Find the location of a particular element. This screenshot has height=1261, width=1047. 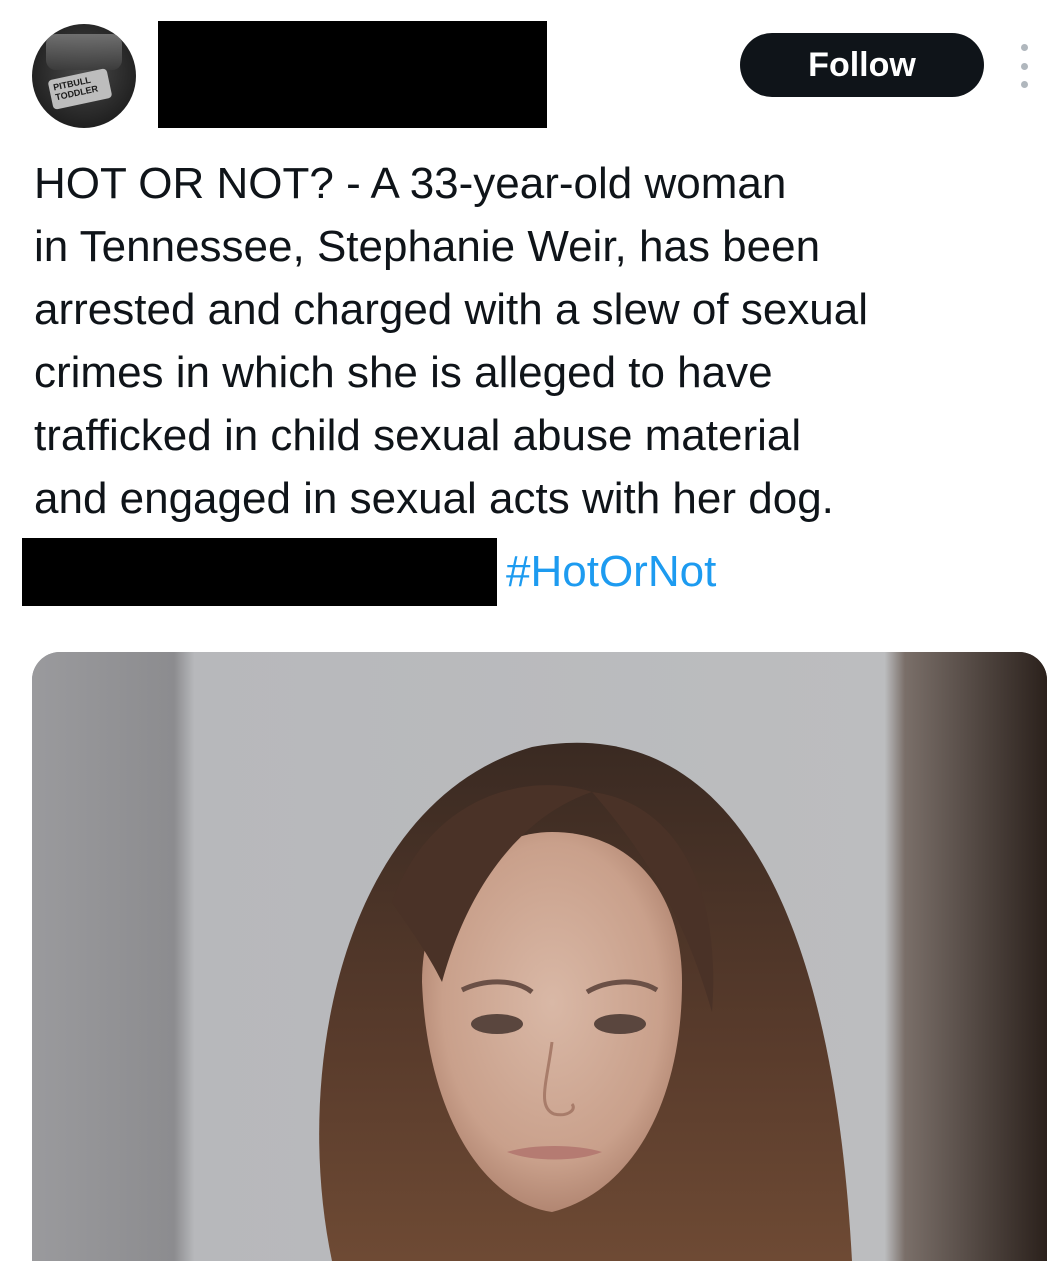

hashtag-link: #HotOrNot is located at coordinates (611, 571).